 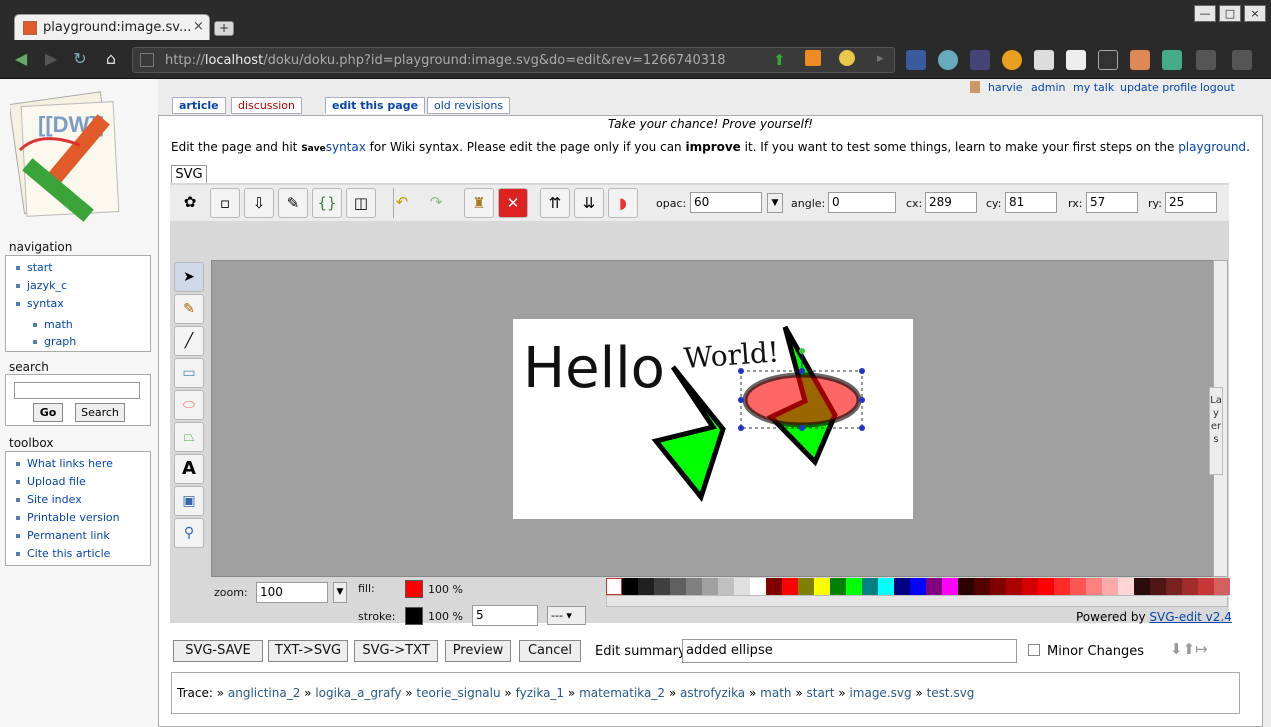 What do you see at coordinates (1172, 60) in the screenshot?
I see `translate-icon` at bounding box center [1172, 60].